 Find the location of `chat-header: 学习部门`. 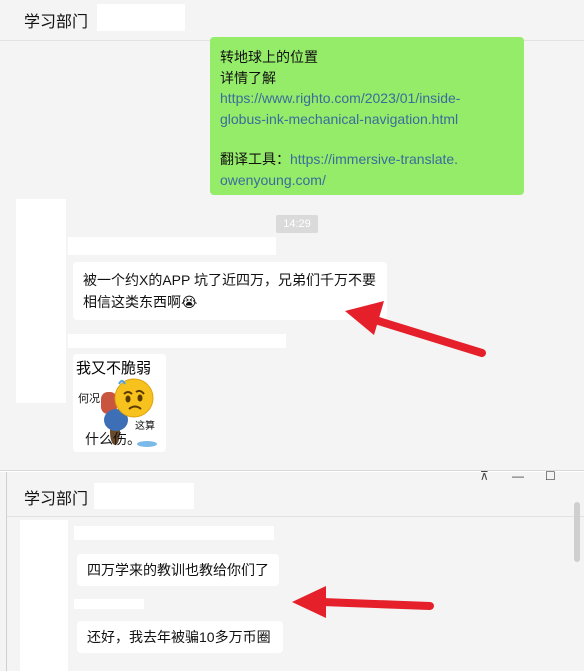

chat-header: 学习部门 is located at coordinates (292, 20).